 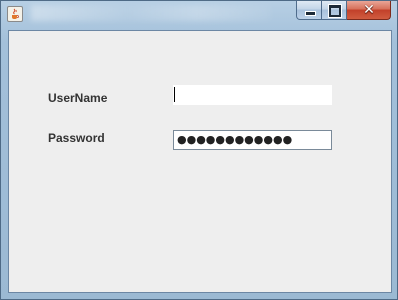 What do you see at coordinates (252, 95) in the screenshot?
I see `username-field` at bounding box center [252, 95].